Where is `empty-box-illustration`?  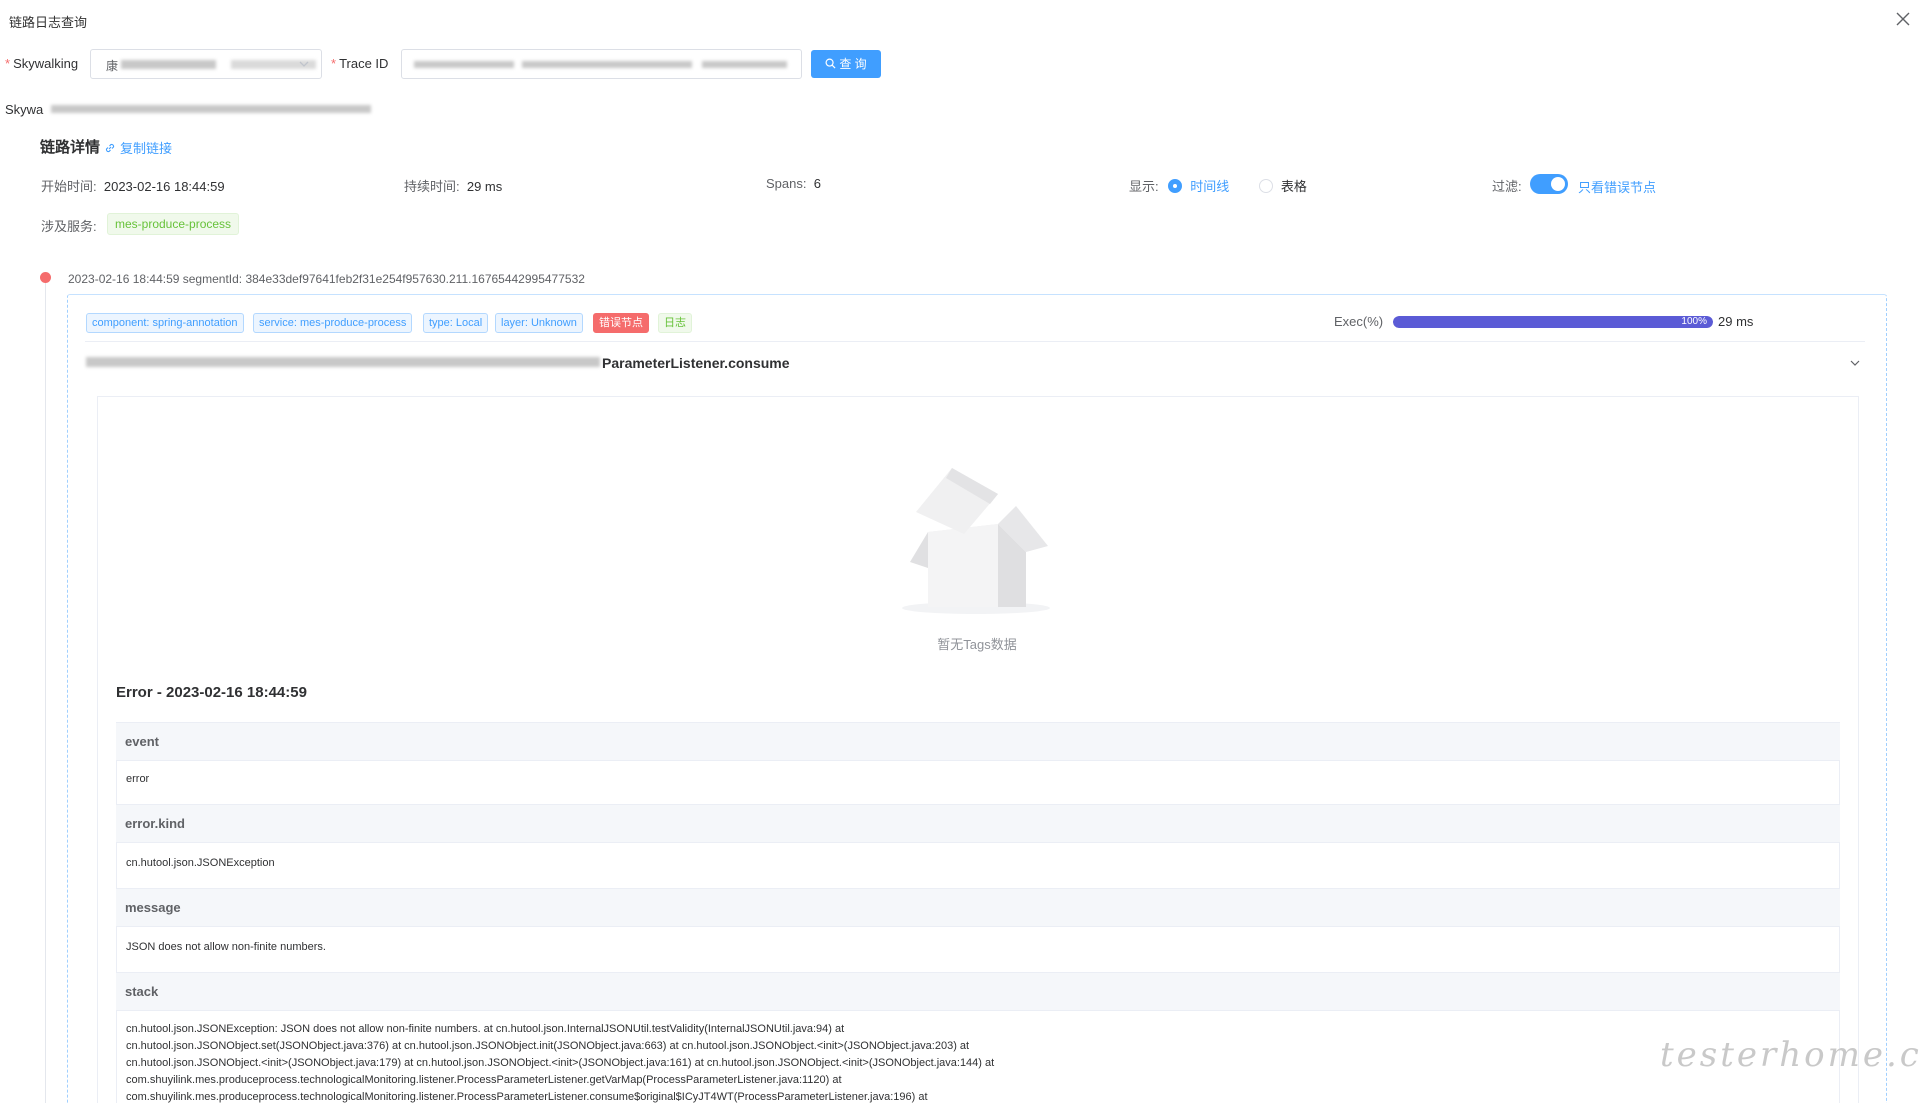
empty-box-illustration is located at coordinates (976, 541).